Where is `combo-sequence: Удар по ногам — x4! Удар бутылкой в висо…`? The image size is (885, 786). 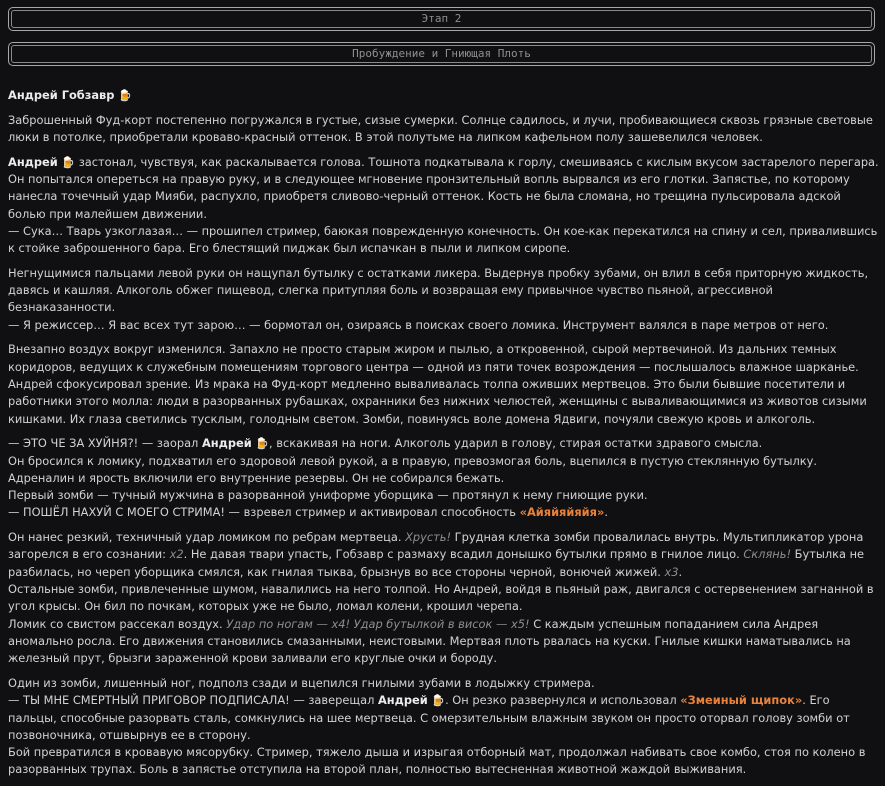
combo-sequence: Удар по ногам — x4! Удар бутылкой в висо… is located at coordinates (378, 623).